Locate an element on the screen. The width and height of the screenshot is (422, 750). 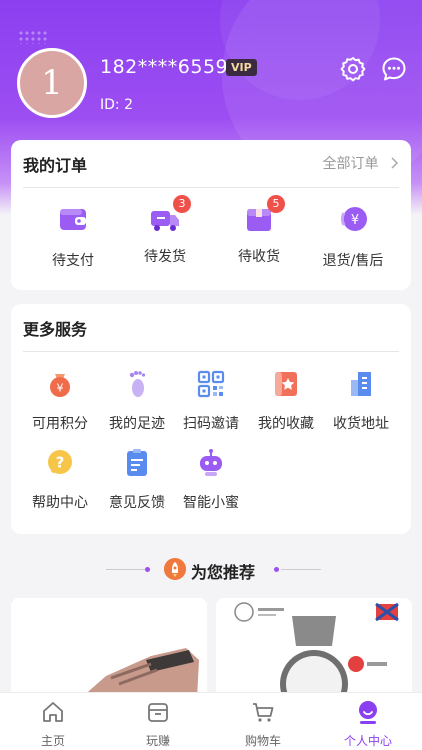
service-label: 扫码邀请 is located at coordinates (211, 424).